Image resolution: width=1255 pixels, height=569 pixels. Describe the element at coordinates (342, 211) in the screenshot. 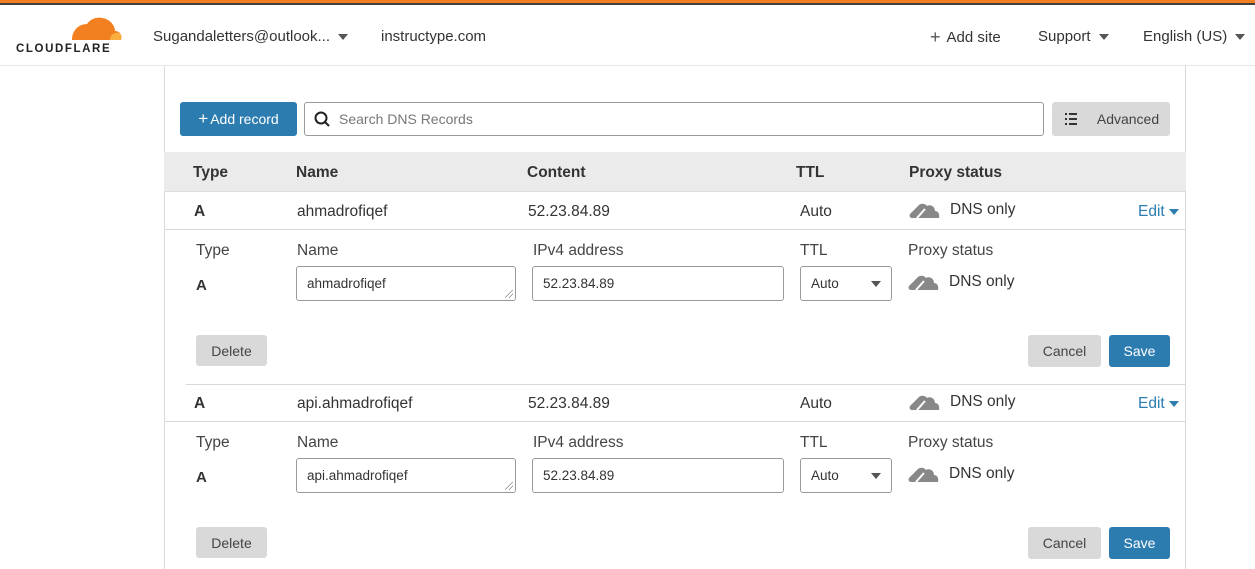

I see `record-name: ahmadrofiqef` at that location.